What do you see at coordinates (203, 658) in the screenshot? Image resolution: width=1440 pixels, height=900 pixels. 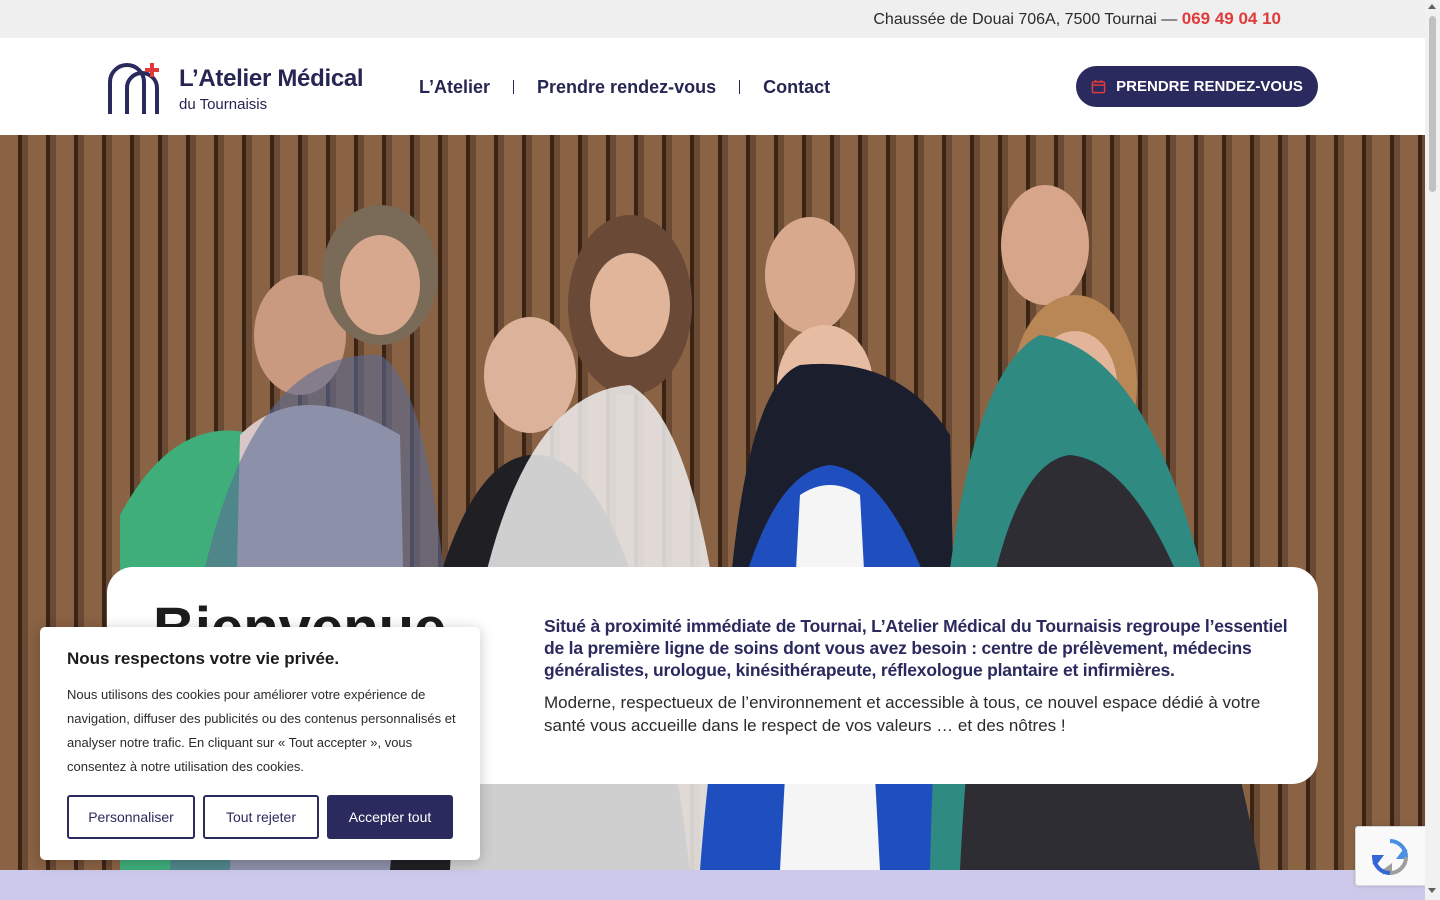 I see `cookie-title: Nous respectons votre vie privée.` at bounding box center [203, 658].